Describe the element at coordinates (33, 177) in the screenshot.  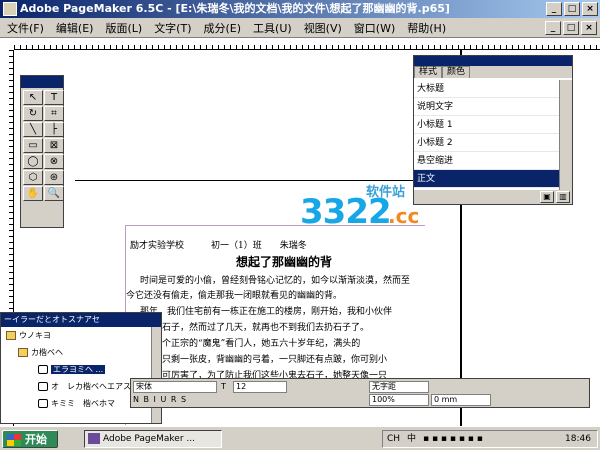
I see `polygon-tool-icon: ⬡` at that location.